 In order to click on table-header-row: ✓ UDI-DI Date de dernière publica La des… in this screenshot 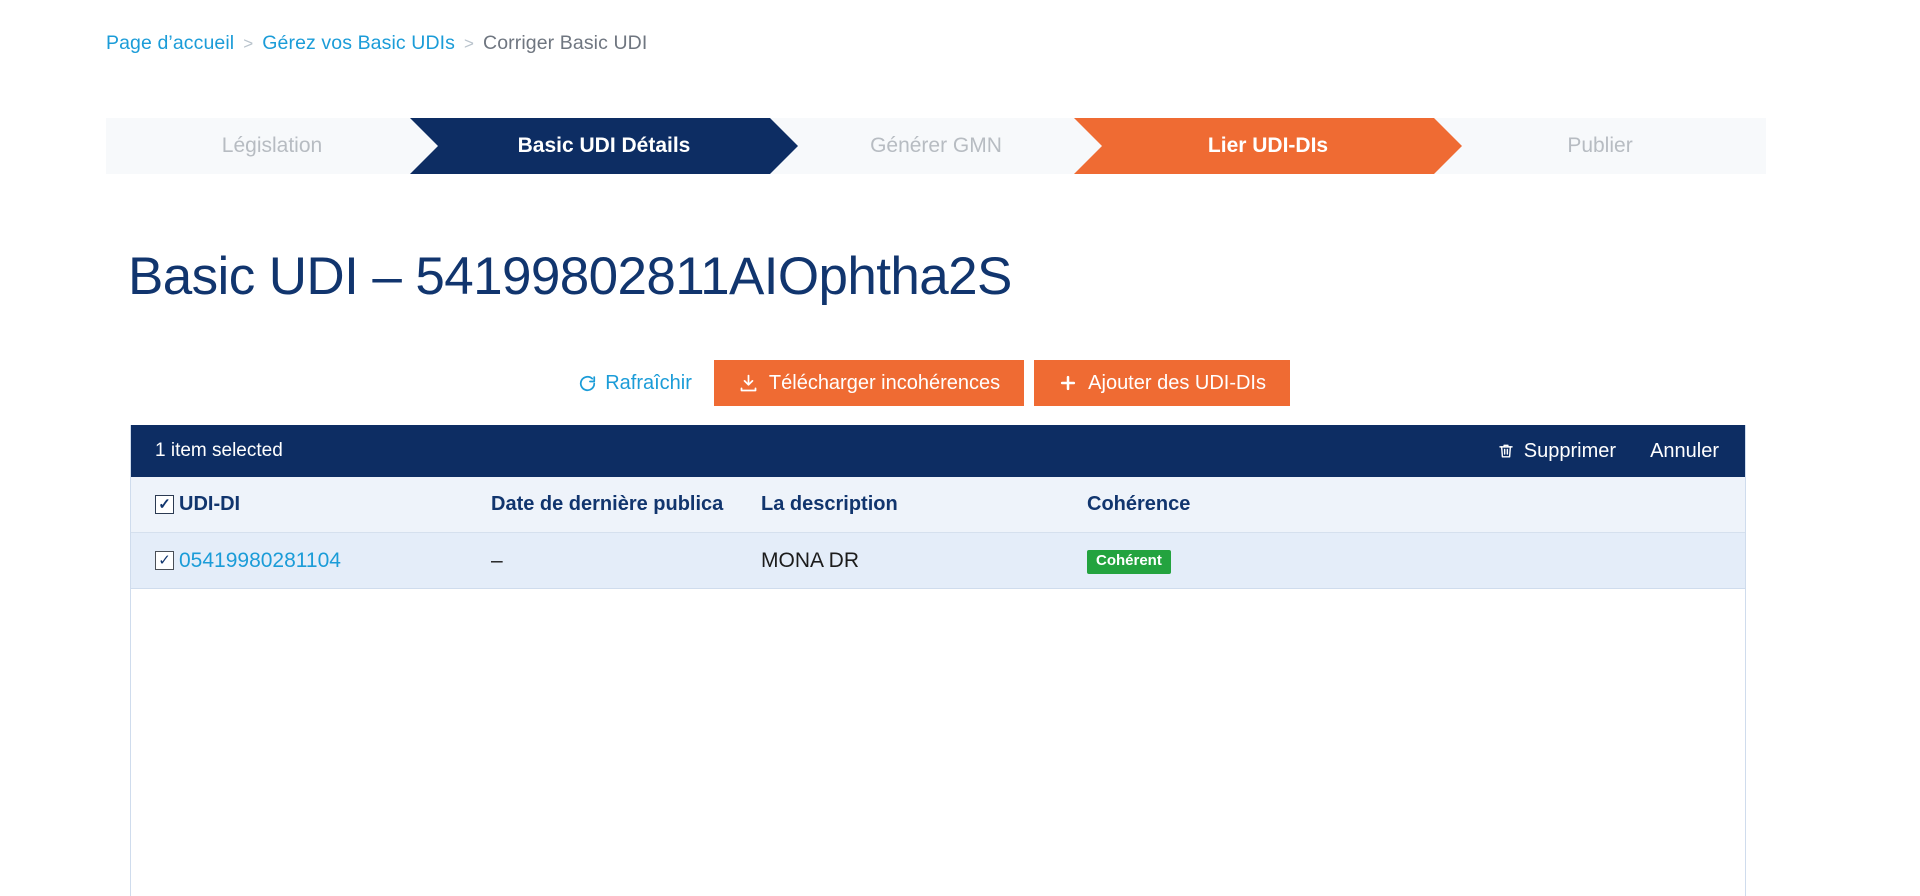, I will do `click(938, 505)`.